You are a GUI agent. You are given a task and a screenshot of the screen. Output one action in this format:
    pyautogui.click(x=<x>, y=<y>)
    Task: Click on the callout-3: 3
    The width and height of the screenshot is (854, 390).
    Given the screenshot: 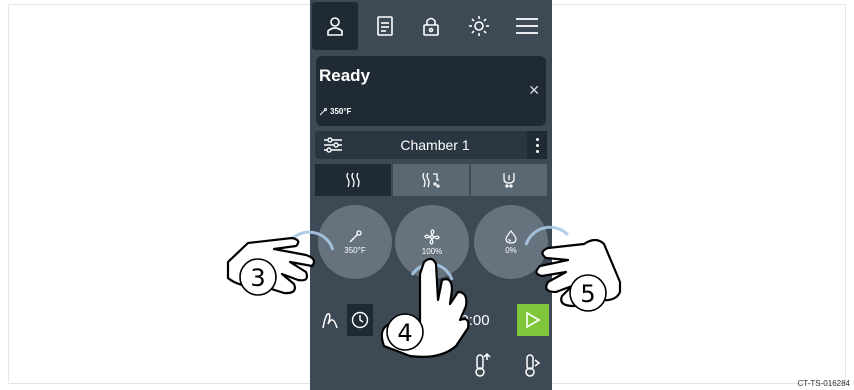 What is the action you would take?
    pyautogui.click(x=257, y=278)
    